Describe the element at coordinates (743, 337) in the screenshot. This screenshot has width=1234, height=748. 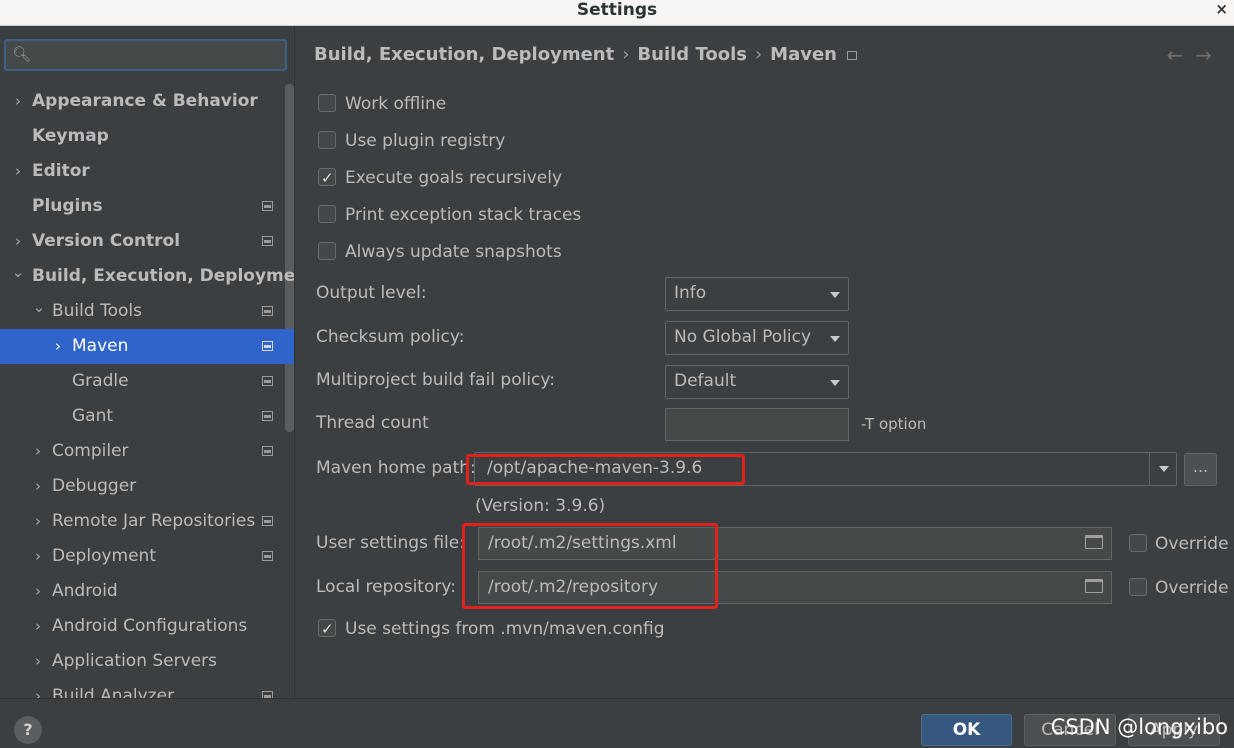
I see `checksum-policy-value: No Global Policy` at that location.